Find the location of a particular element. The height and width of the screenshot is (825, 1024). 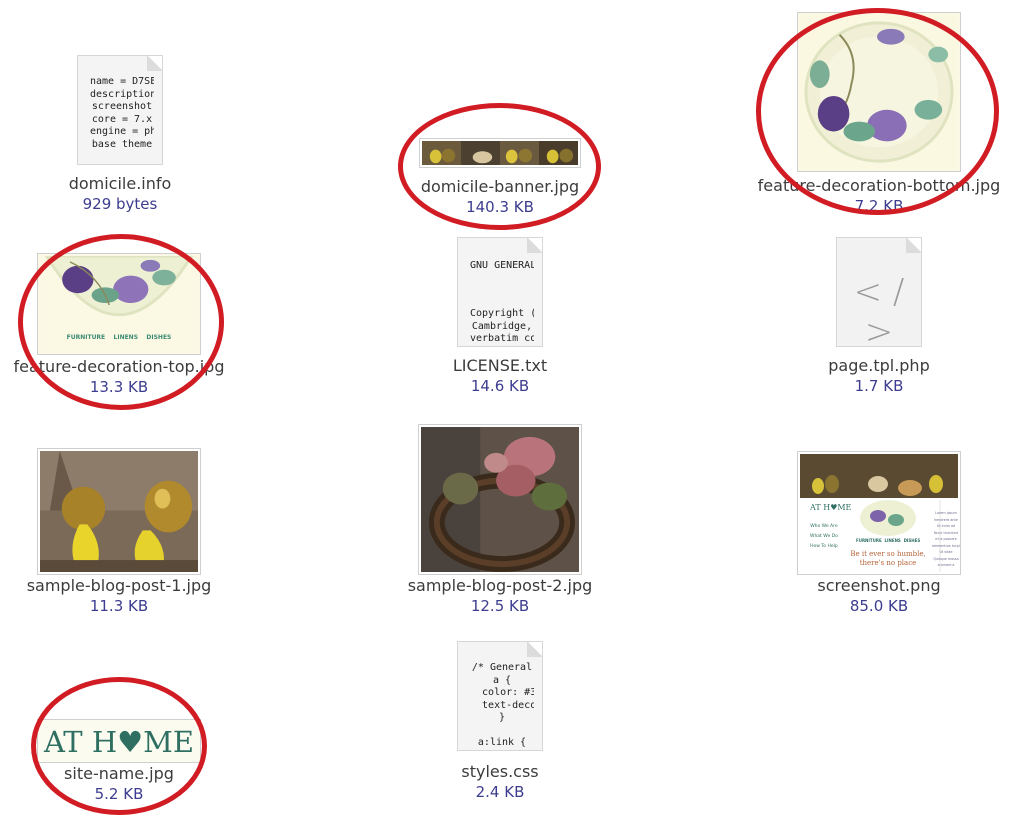

file-size: 929 bytes is located at coordinates (120, 204).